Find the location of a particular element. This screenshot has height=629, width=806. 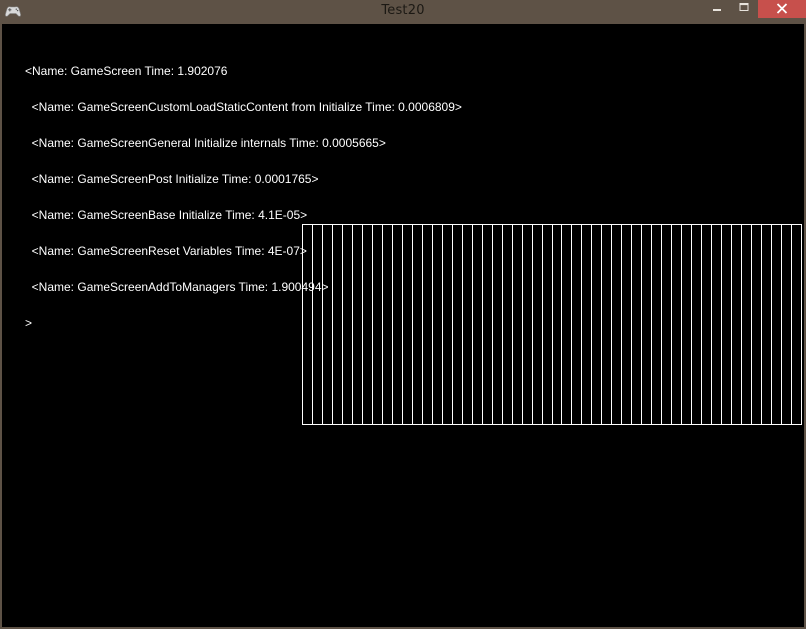

window-title: Test20 is located at coordinates (403, 10).